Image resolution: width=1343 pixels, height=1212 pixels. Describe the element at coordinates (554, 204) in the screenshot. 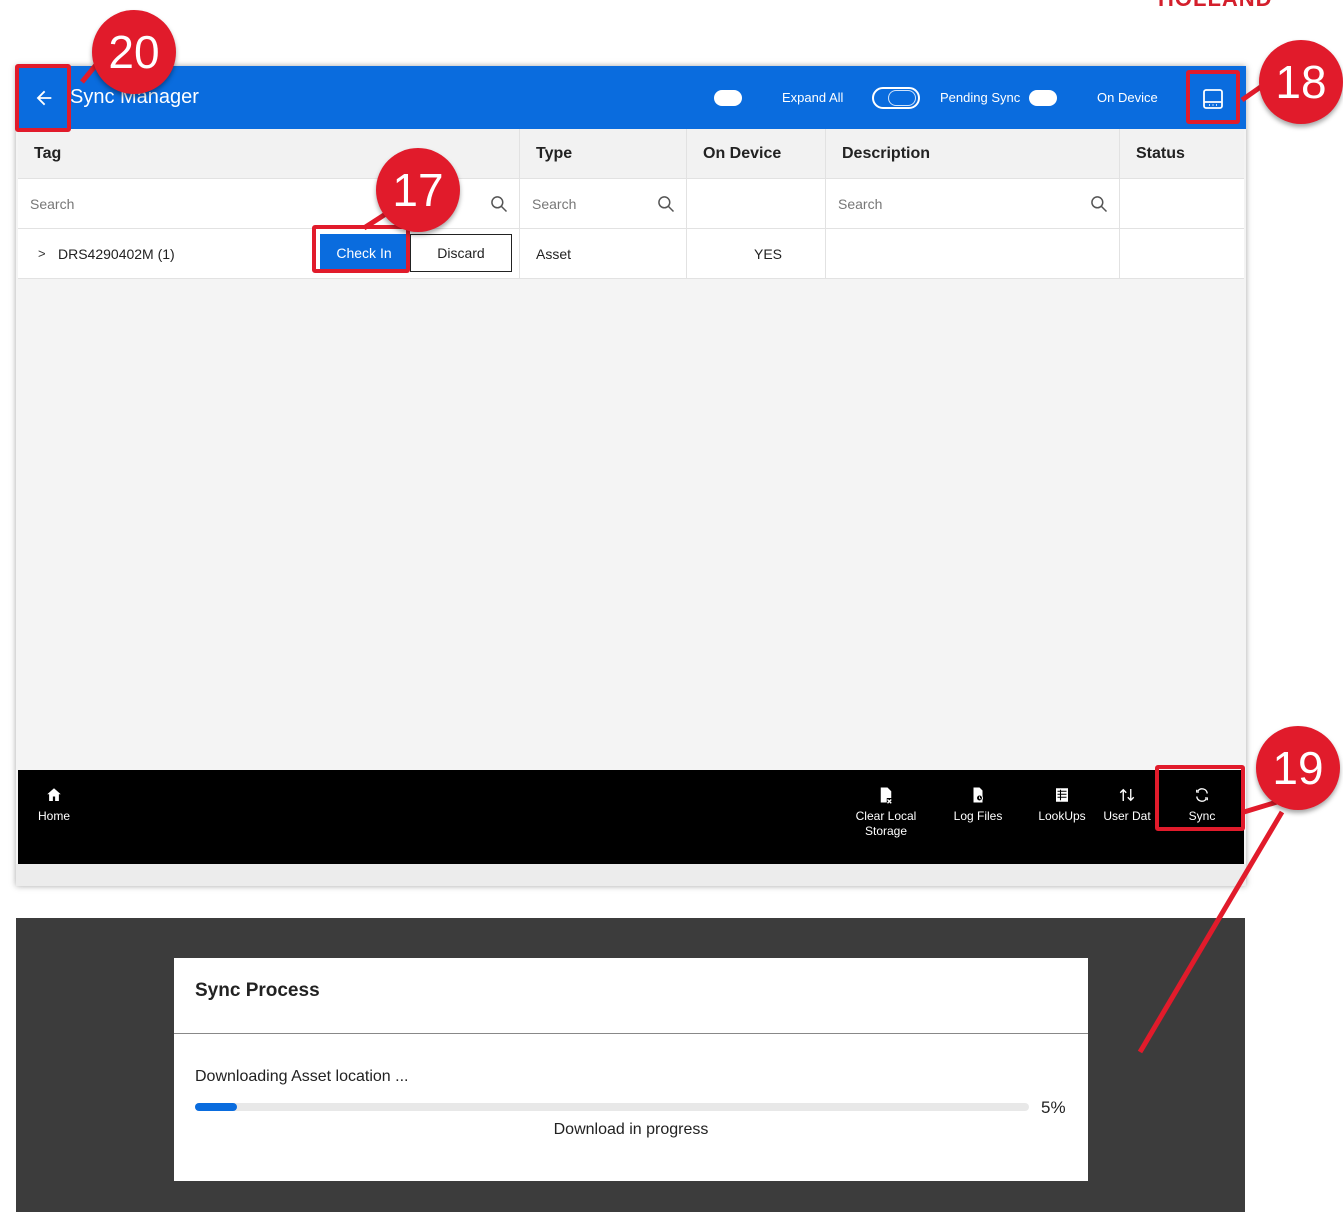

I see `type-search-placeholder: Search` at that location.